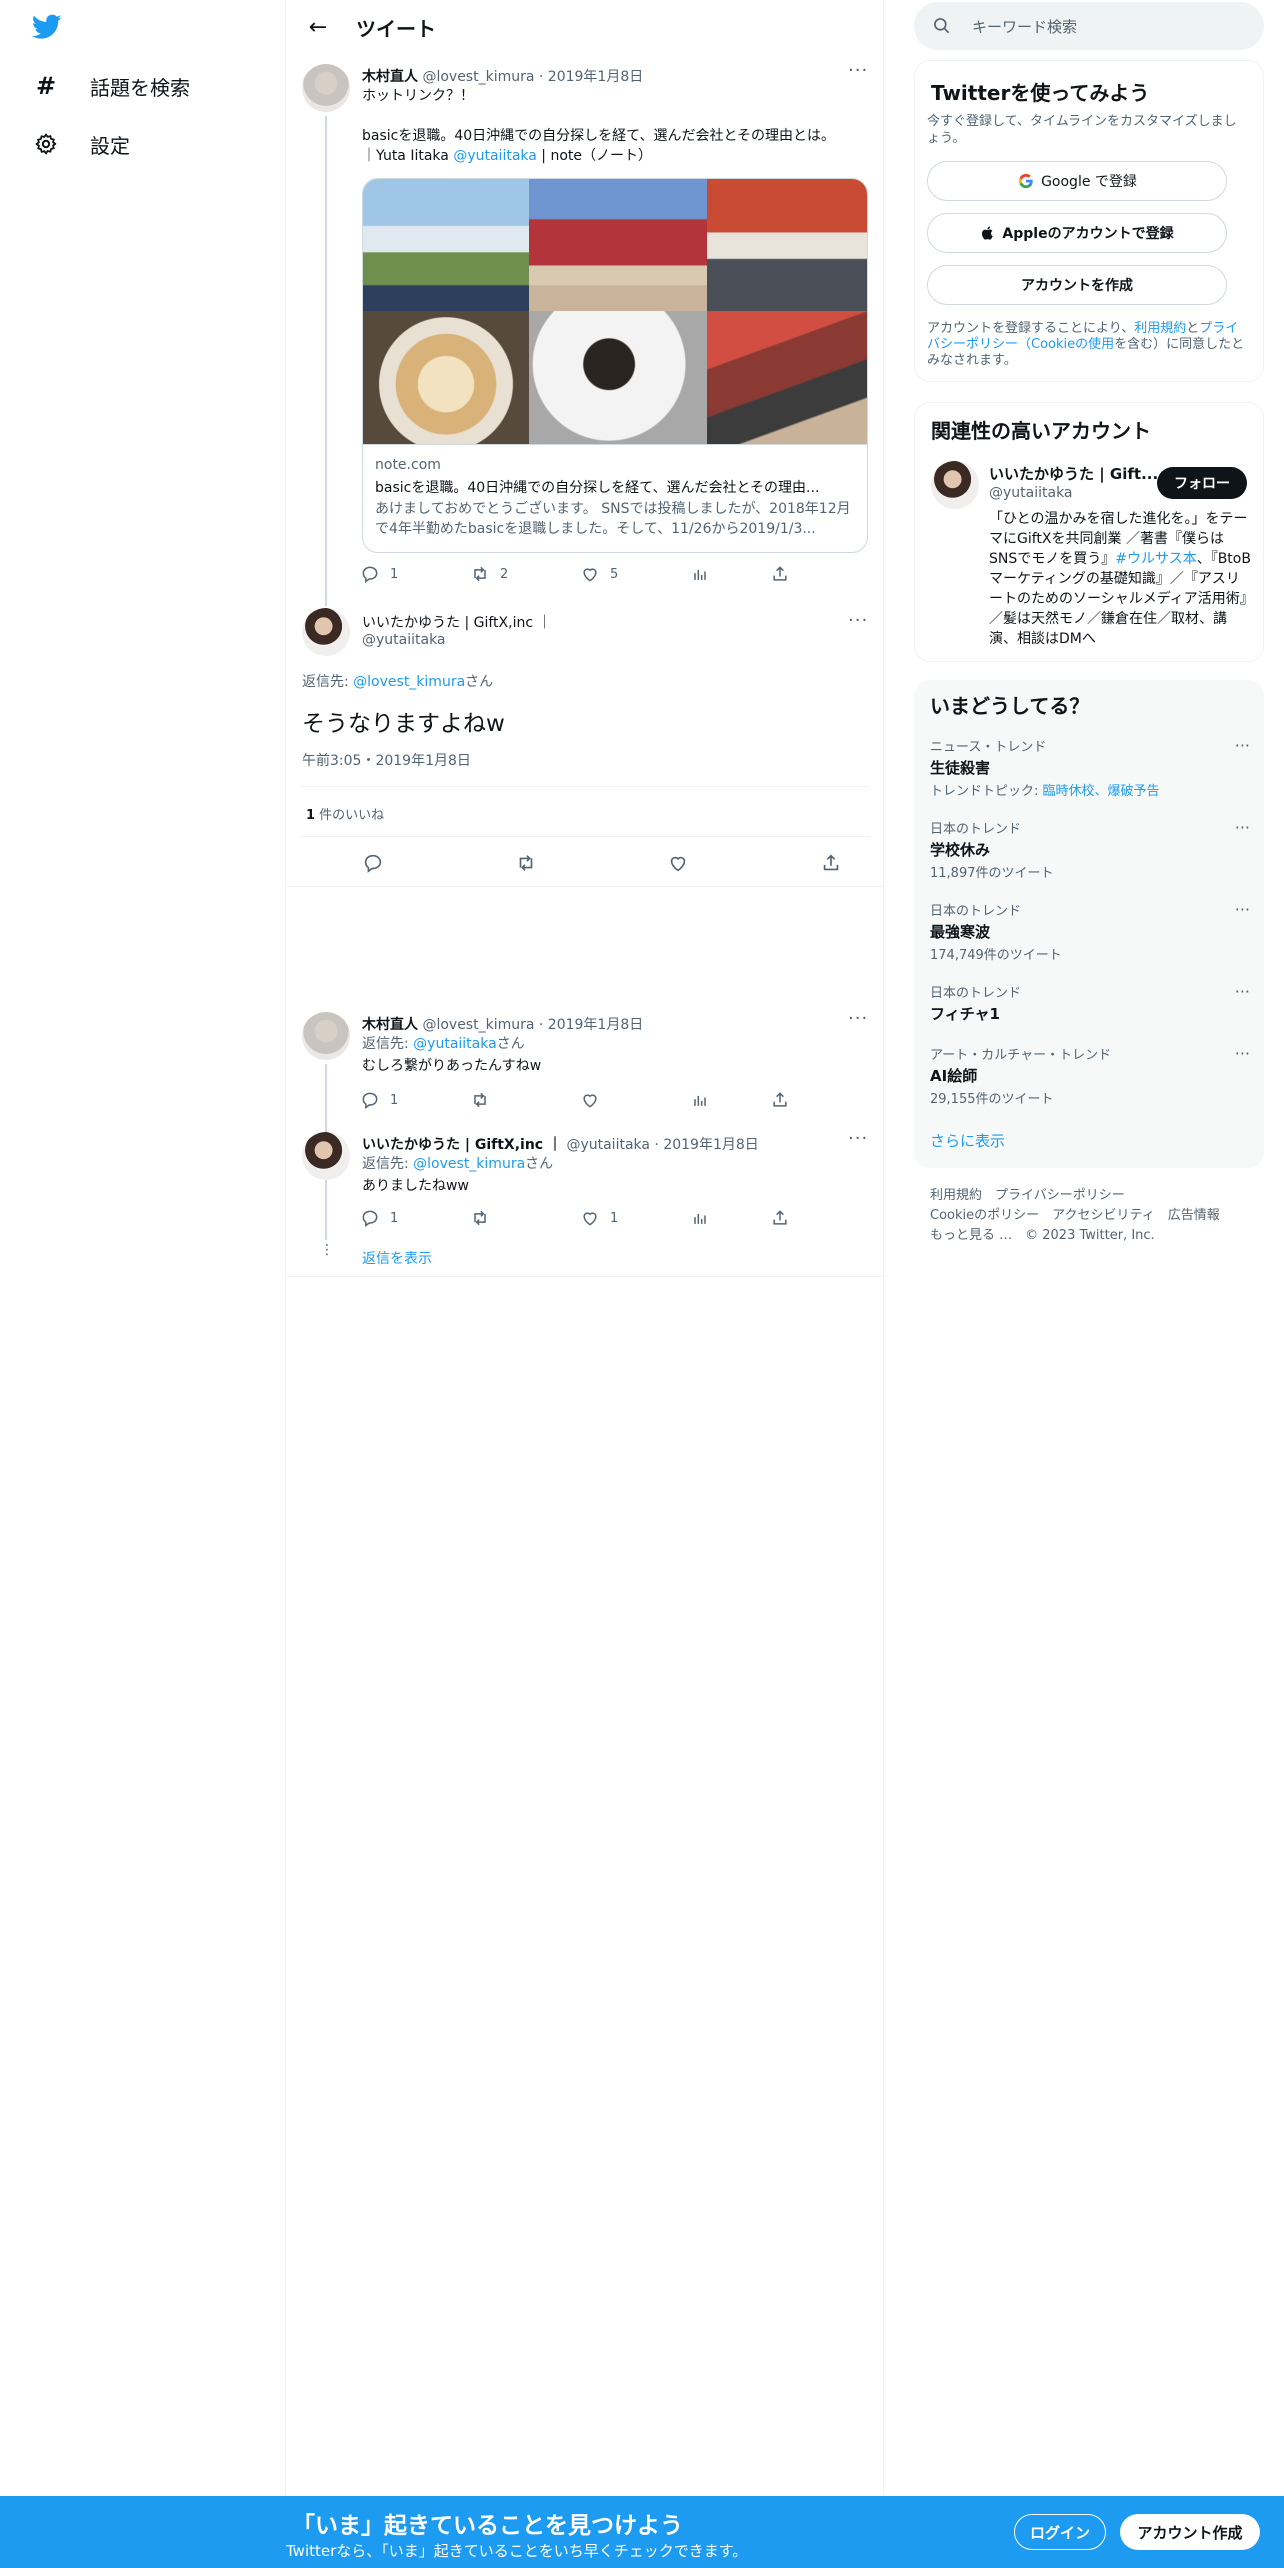 The width and height of the screenshot is (1284, 2568). Describe the element at coordinates (46, 144) in the screenshot. I see `gear-icon` at that location.